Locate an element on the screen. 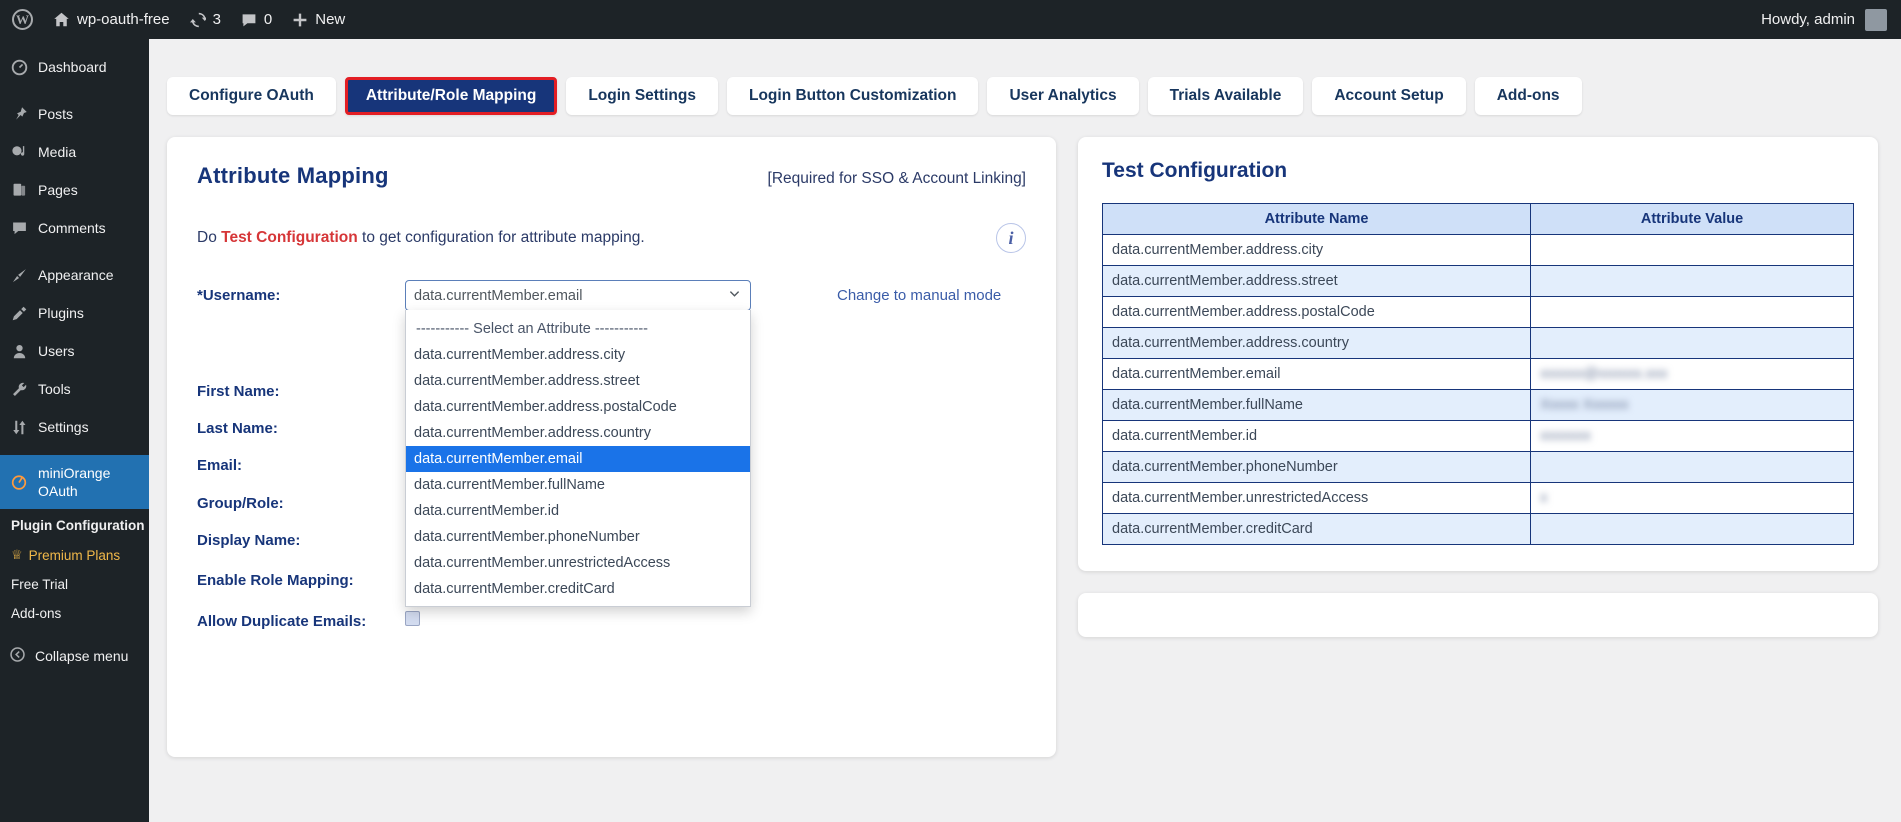 Image resolution: width=1901 pixels, height=822 pixels. tab-login-button-customization: Login Button Customization is located at coordinates (852, 96).